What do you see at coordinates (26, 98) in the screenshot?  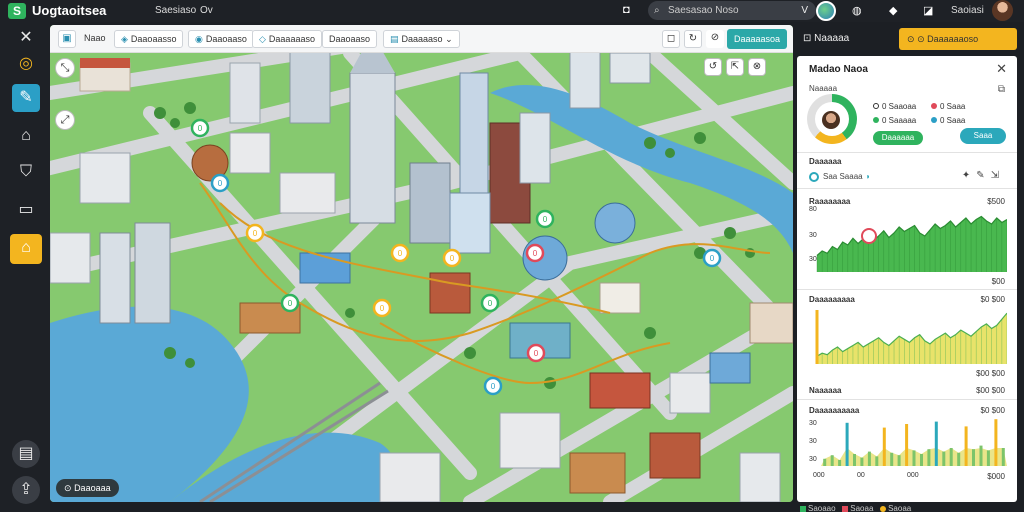 I see `ruler-icon: ✎` at bounding box center [26, 98].